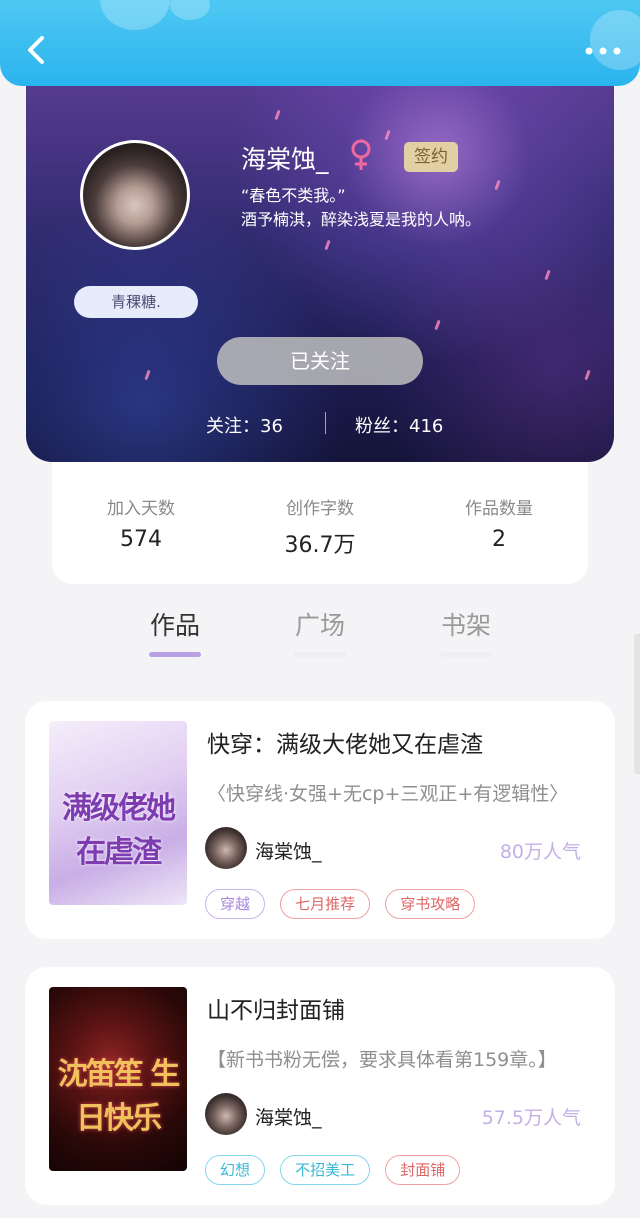 The image size is (640, 1218). What do you see at coordinates (141, 509) in the screenshot?
I see `stat-label: 加入天数` at bounding box center [141, 509].